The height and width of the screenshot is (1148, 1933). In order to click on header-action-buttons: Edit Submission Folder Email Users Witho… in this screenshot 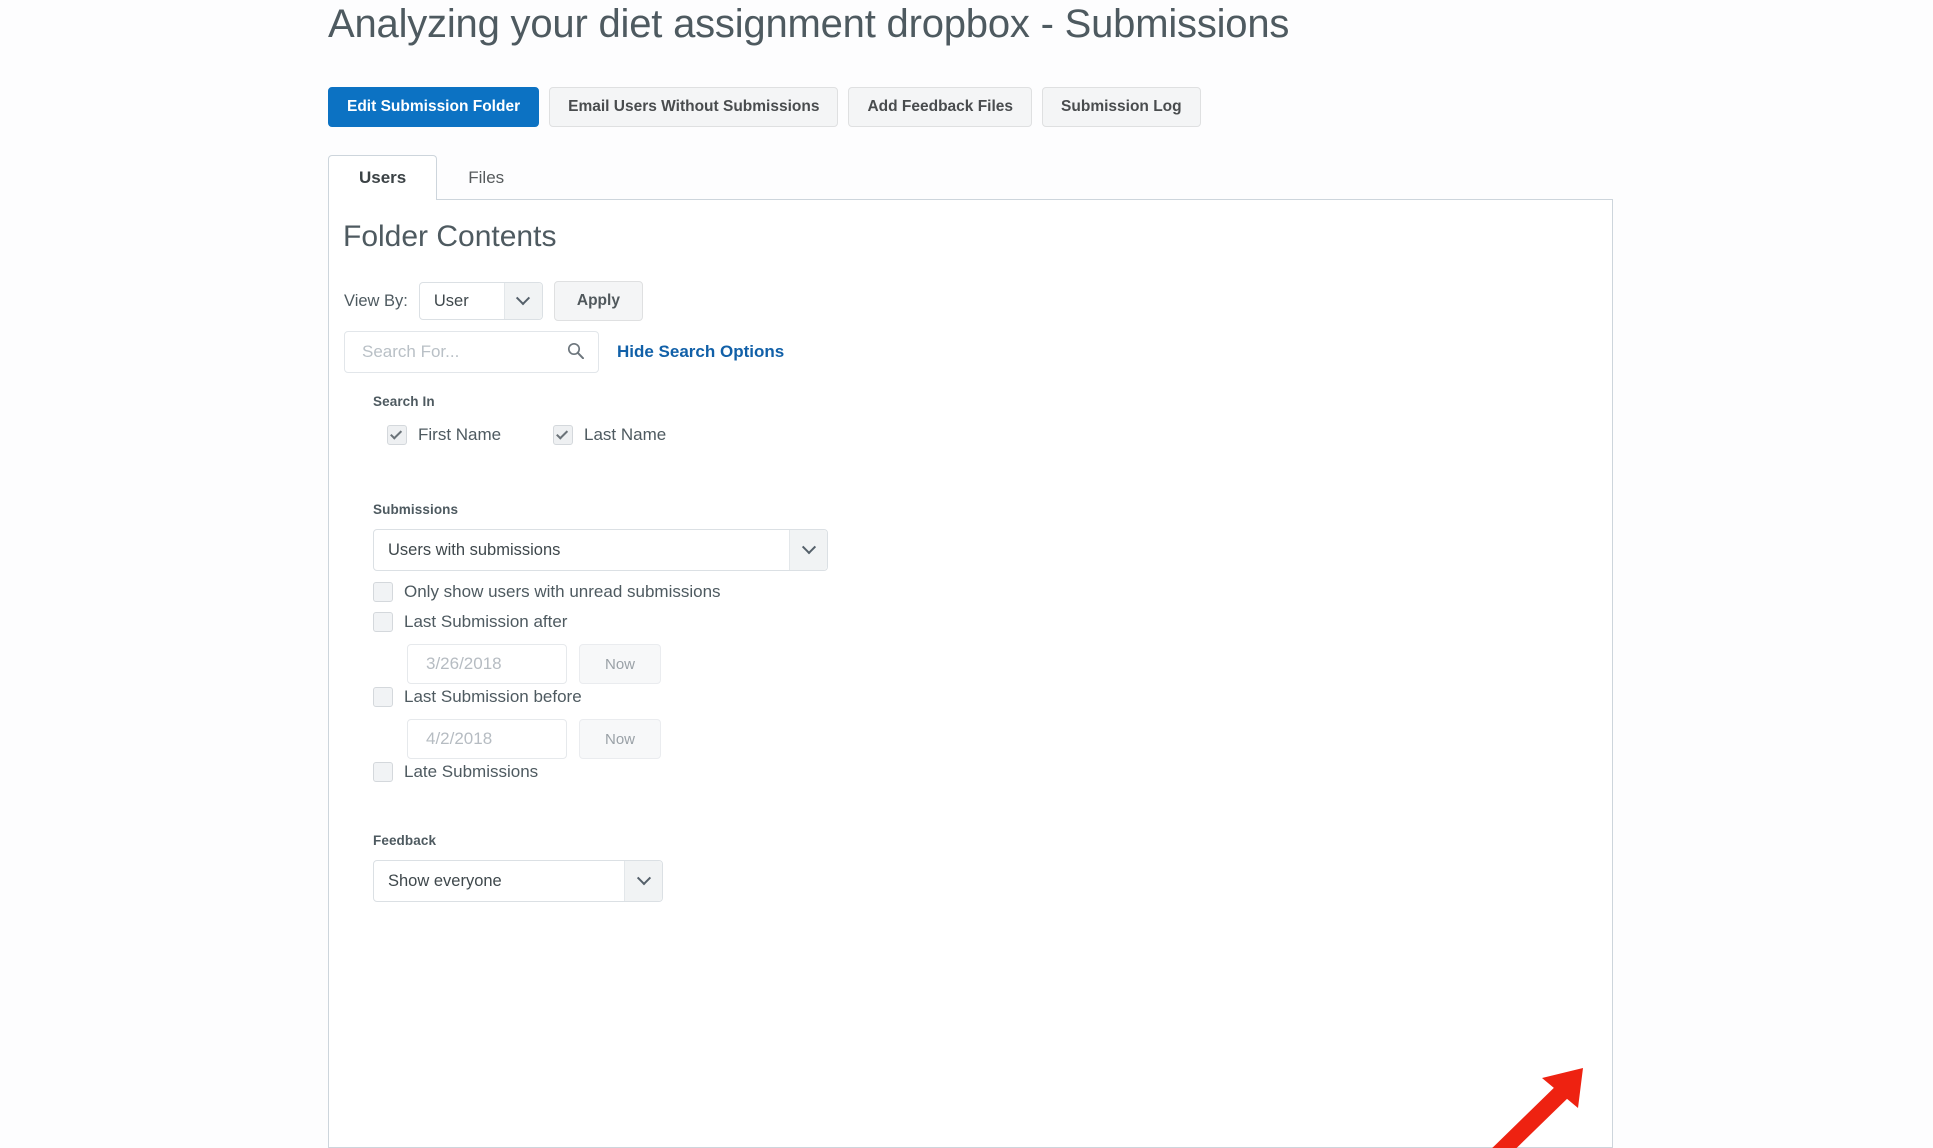, I will do `click(764, 107)`.